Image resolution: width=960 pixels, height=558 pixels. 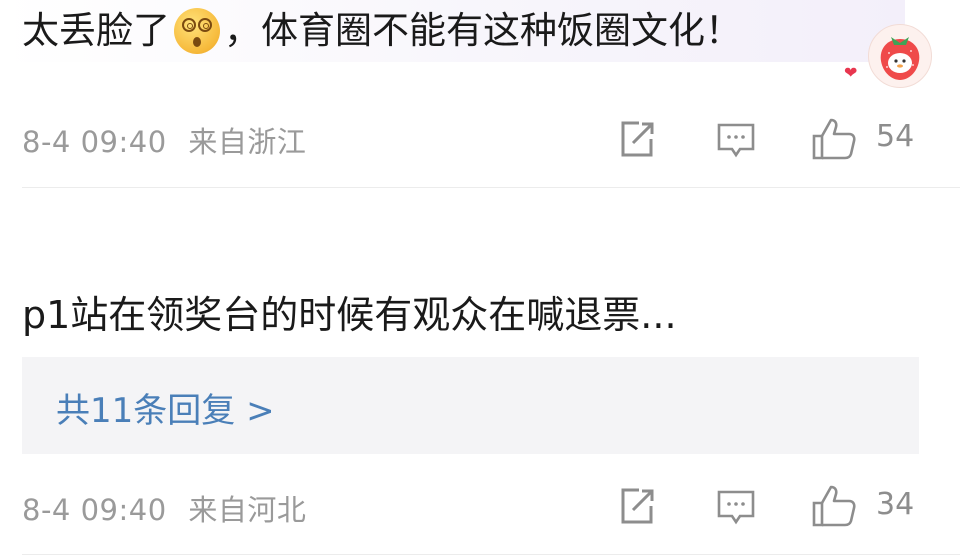 I want to click on comment-2-like-count: 34, so click(x=895, y=504).